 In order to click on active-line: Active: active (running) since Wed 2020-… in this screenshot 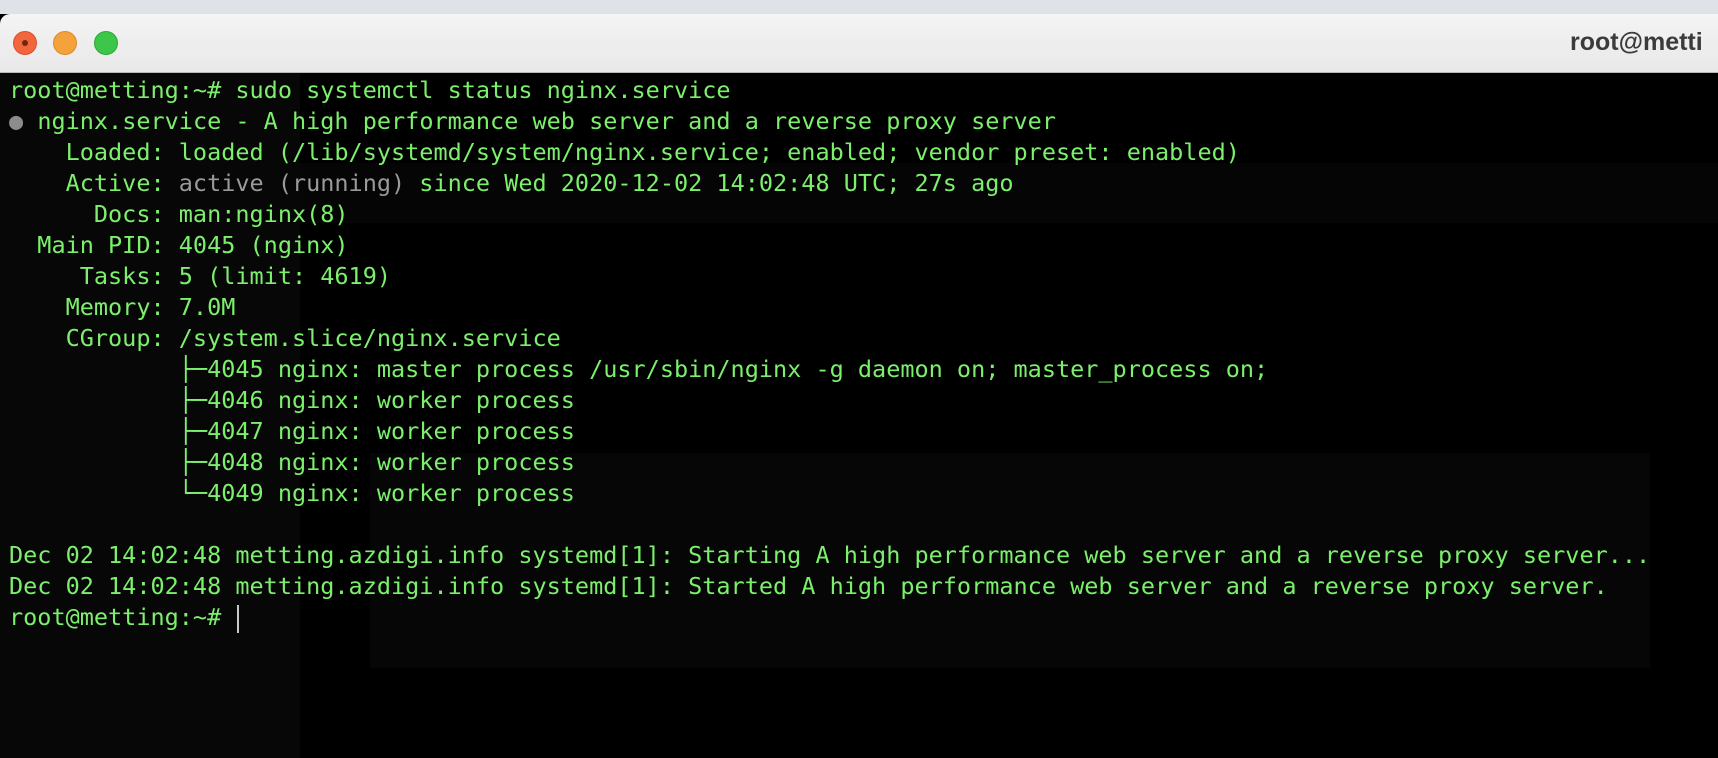, I will do `click(511, 183)`.